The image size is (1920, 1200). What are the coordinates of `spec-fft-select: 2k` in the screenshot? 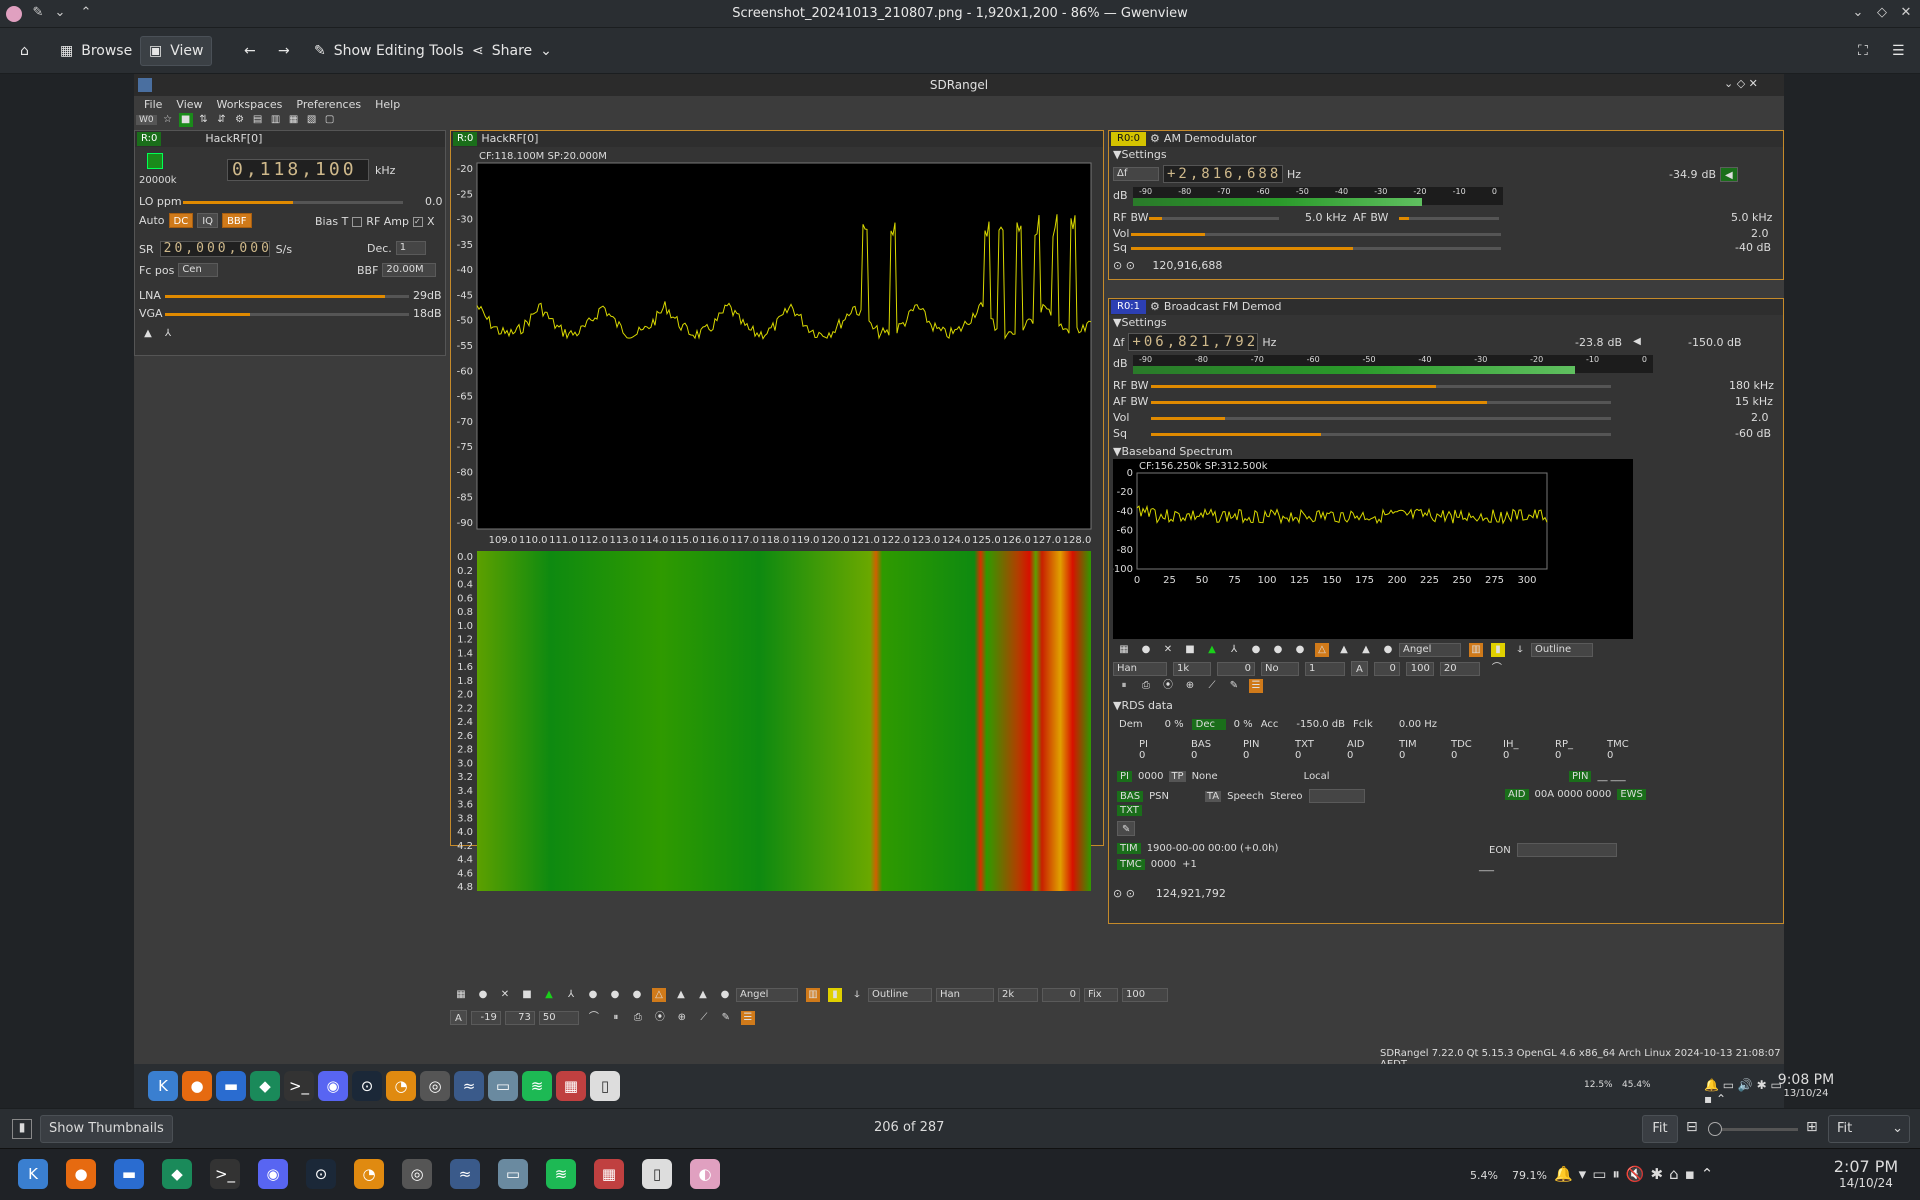 It's located at (1018, 995).